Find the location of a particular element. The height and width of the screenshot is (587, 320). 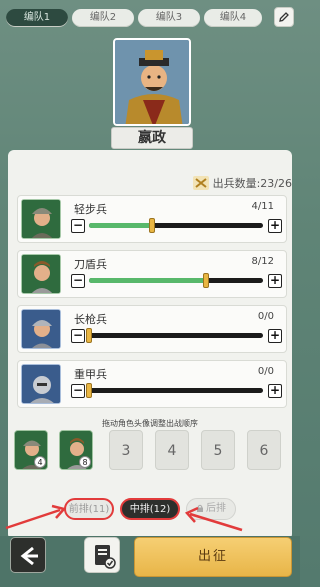

back-button is located at coordinates (28, 555).